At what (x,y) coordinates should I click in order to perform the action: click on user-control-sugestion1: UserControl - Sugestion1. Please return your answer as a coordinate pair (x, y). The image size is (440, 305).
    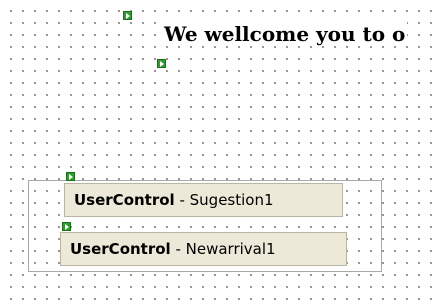
    Looking at the image, I should click on (203, 200).